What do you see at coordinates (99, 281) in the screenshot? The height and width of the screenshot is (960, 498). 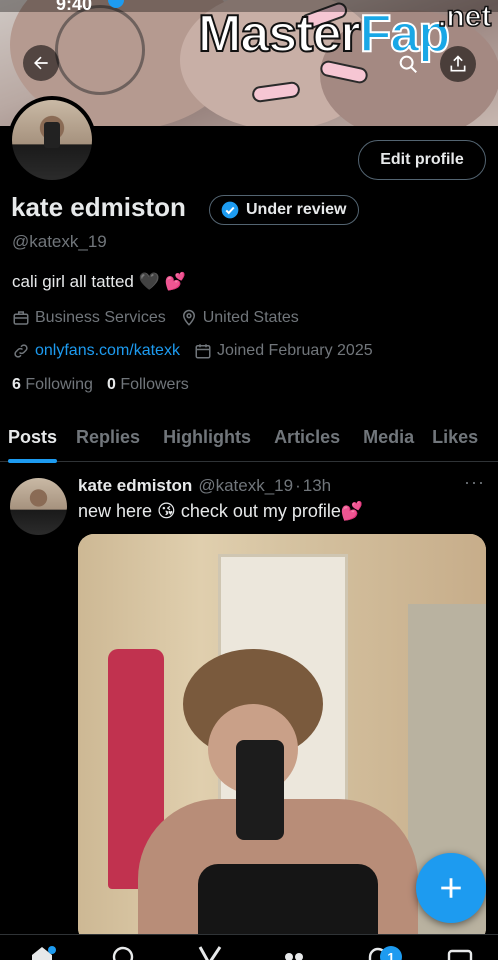 I see `profile-bio: cali girl all tatted 🖤 💕` at bounding box center [99, 281].